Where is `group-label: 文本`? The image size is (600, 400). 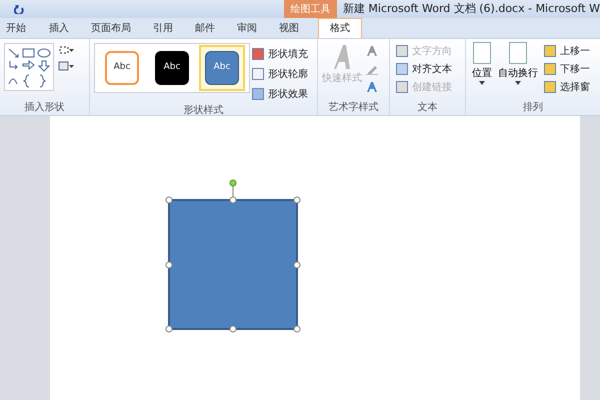 group-label: 文本 is located at coordinates (428, 107).